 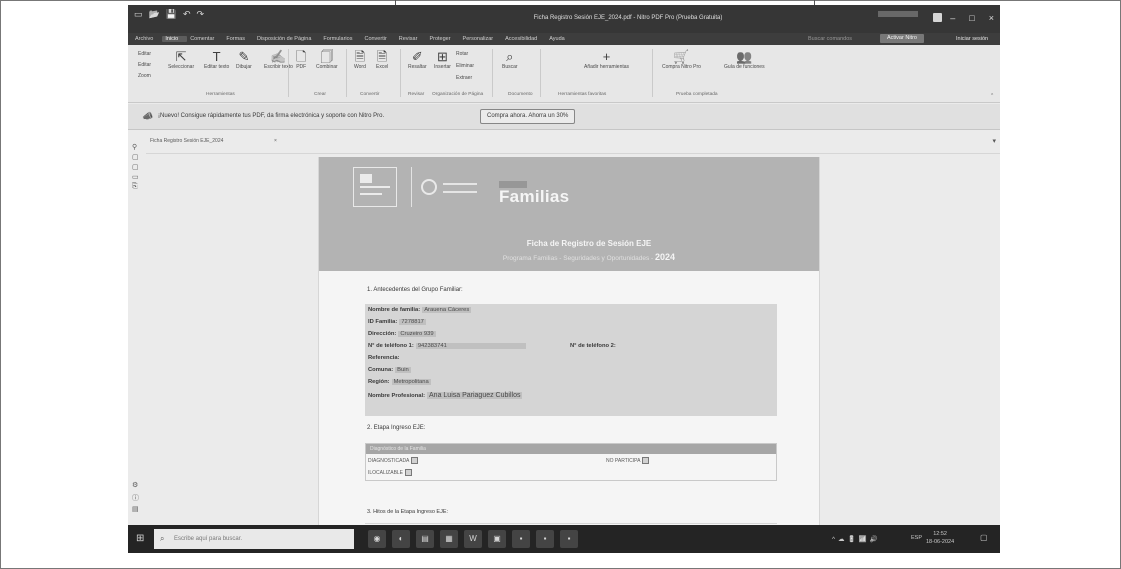 I want to click on insert-button: ⊞ Insertar, so click(x=442, y=59).